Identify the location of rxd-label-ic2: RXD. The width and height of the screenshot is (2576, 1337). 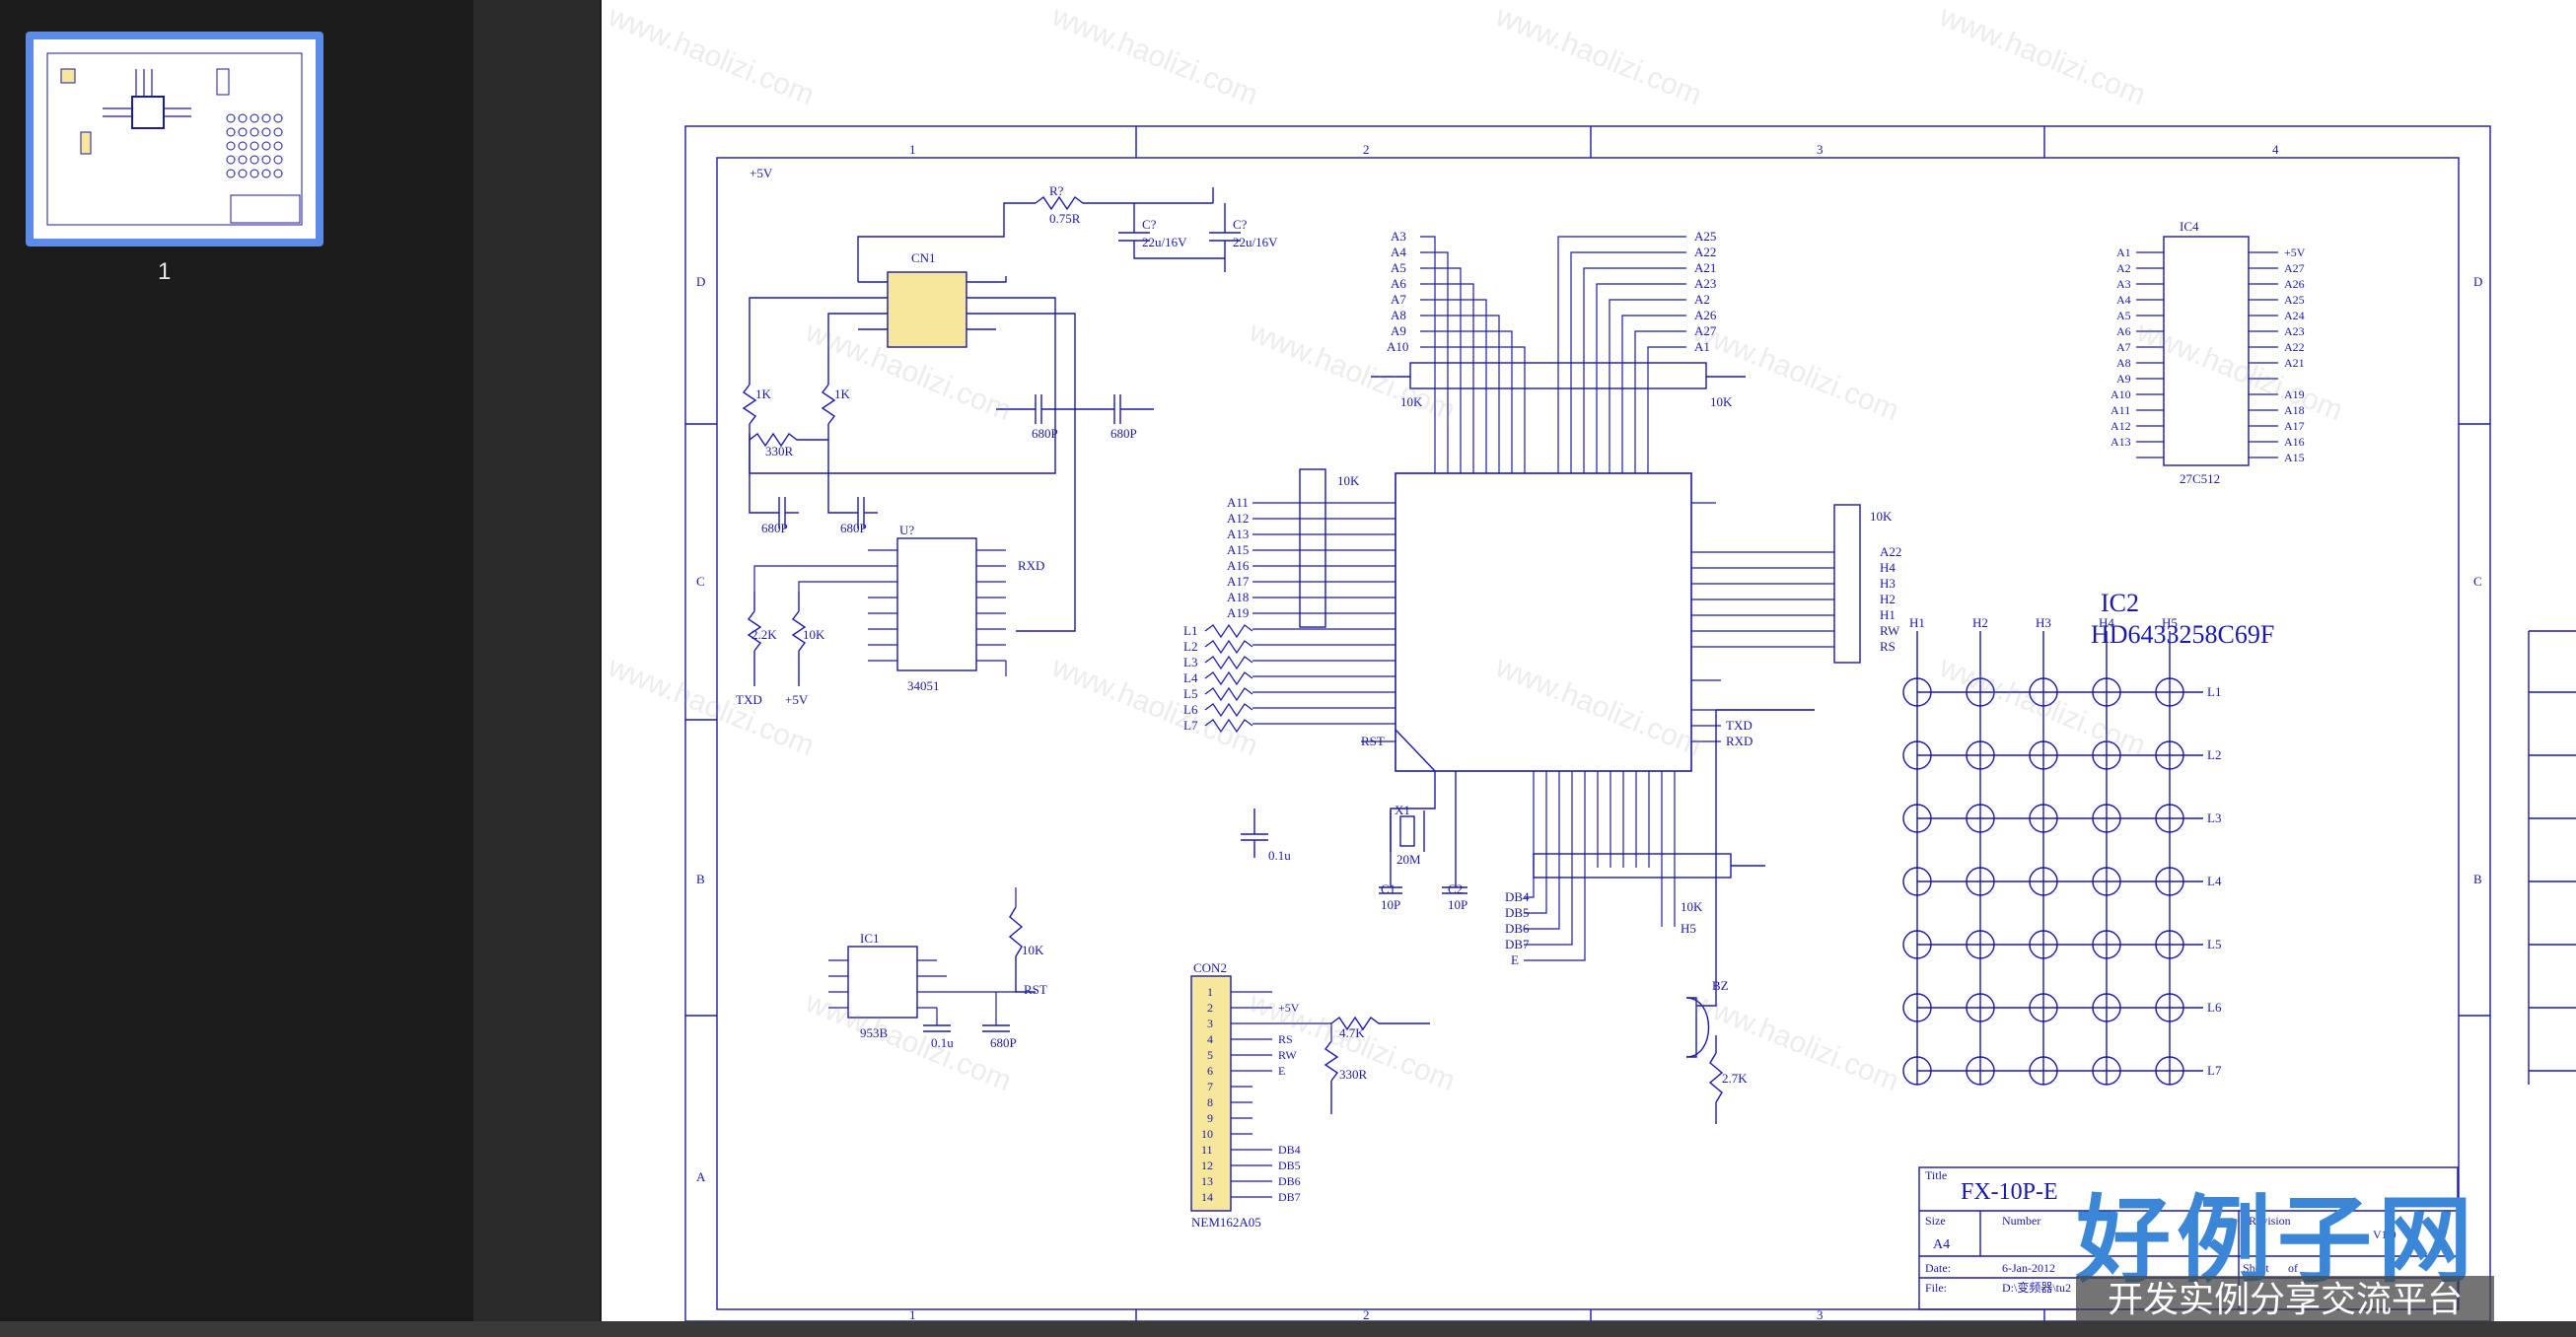
(1740, 741).